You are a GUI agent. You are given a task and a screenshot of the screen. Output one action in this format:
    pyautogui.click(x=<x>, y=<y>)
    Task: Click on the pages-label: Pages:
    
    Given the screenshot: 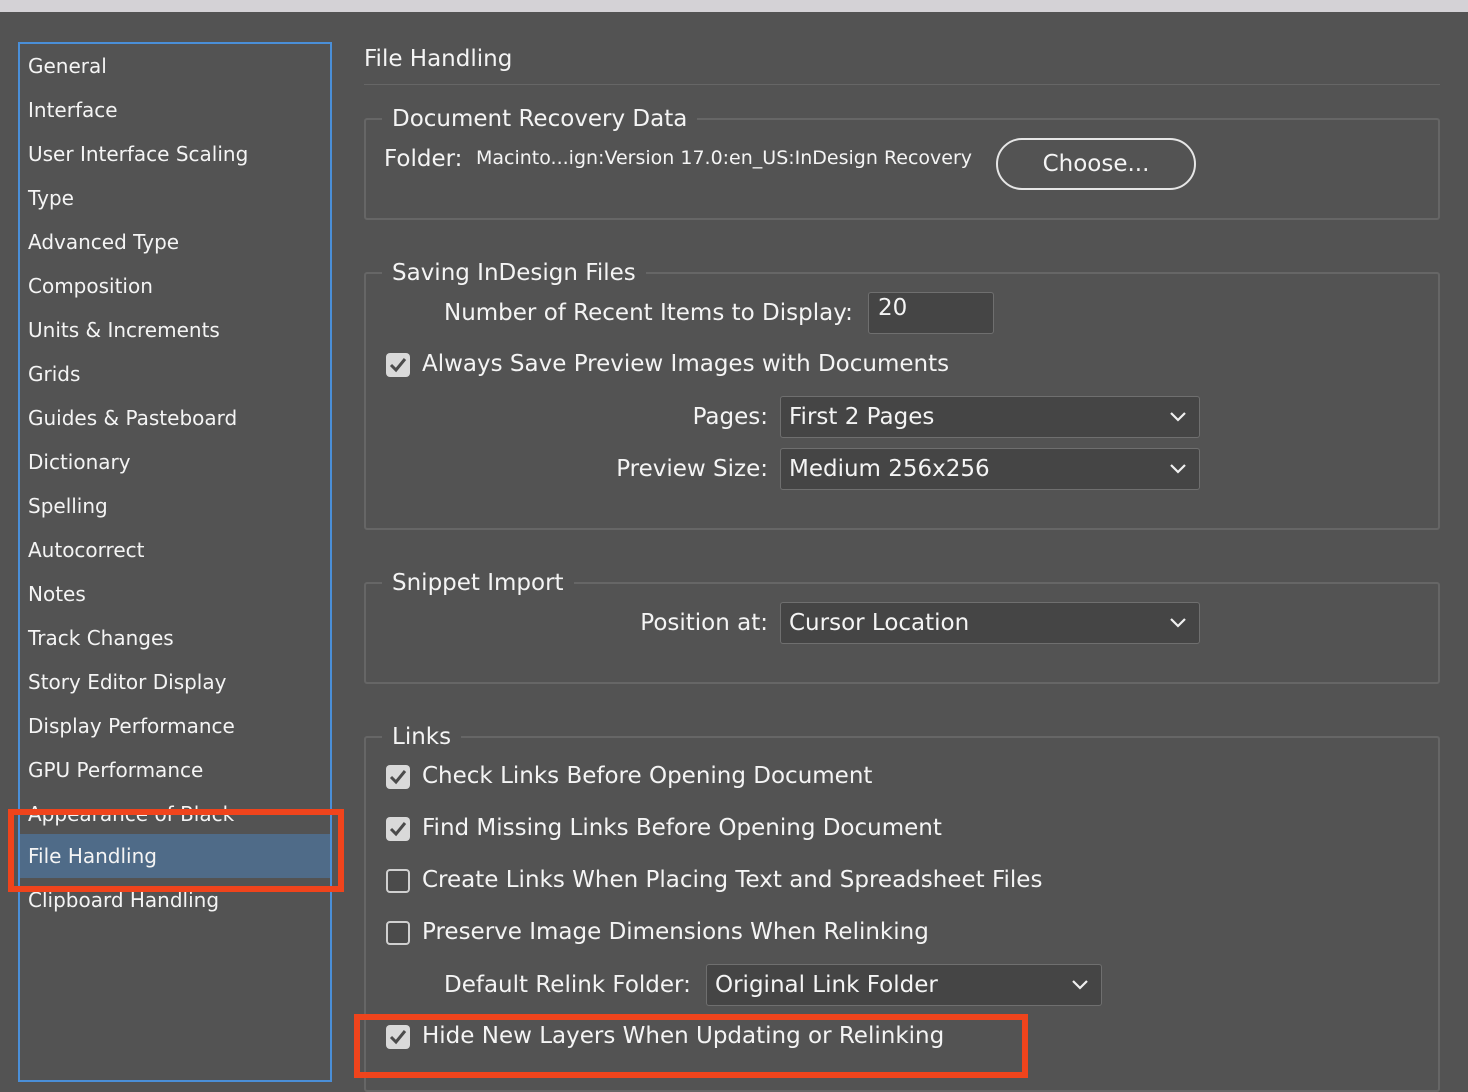 What is the action you would take?
    pyautogui.click(x=730, y=417)
    